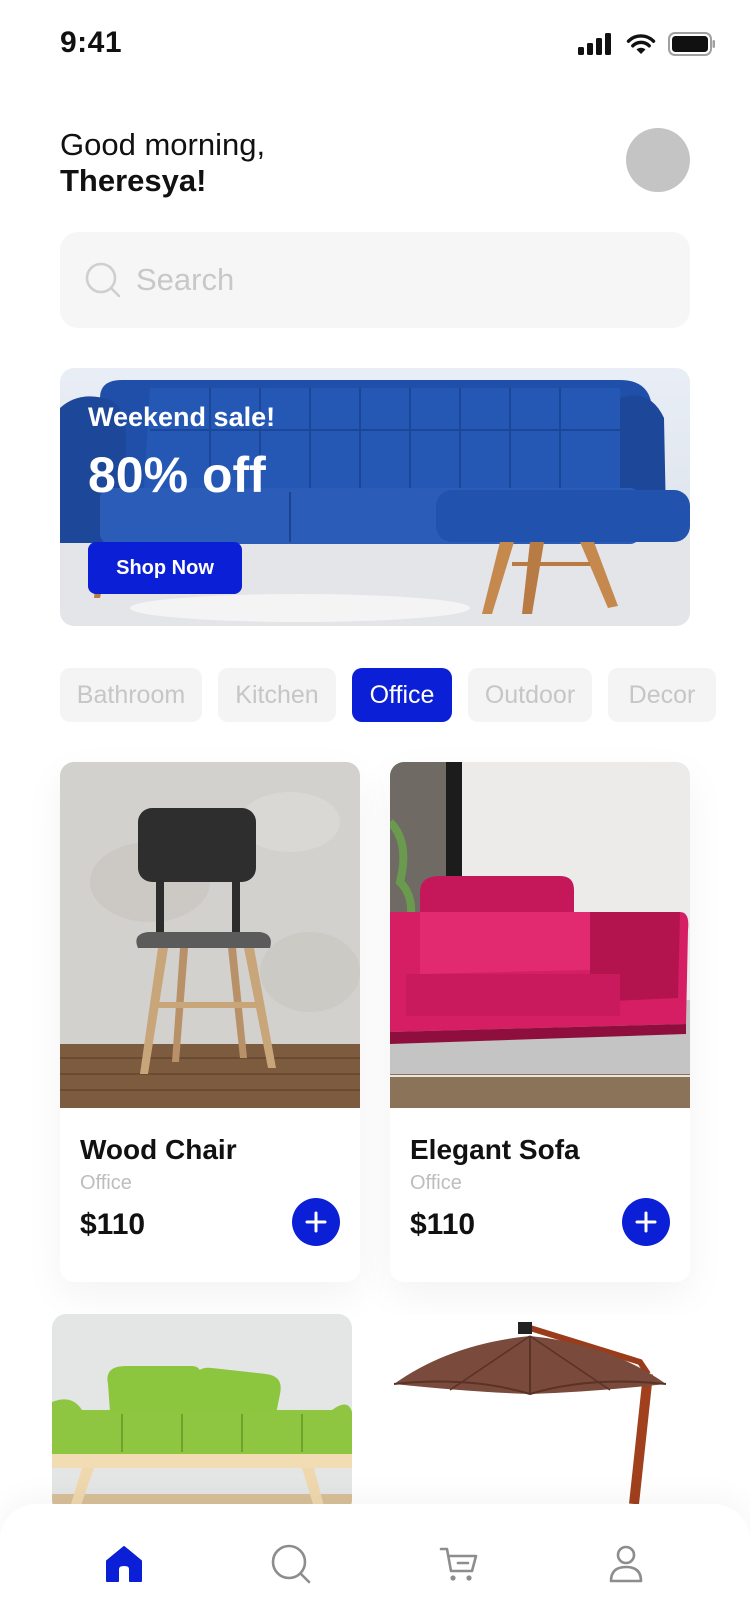 This screenshot has height=1624, width=750. Describe the element at coordinates (540, 1409) in the screenshot. I see `patio-umbrella-image` at that location.